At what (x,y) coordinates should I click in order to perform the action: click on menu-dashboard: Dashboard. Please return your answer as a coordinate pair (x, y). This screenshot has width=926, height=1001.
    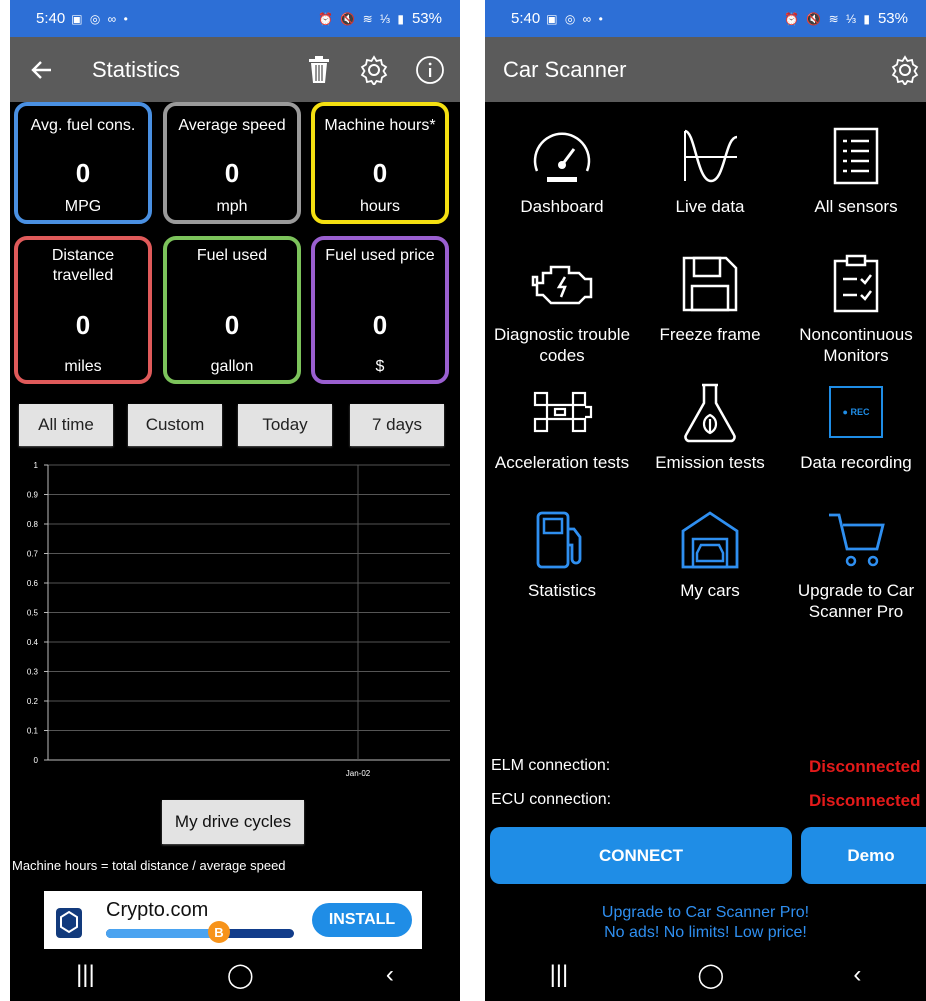
    Looking at the image, I should click on (562, 168).